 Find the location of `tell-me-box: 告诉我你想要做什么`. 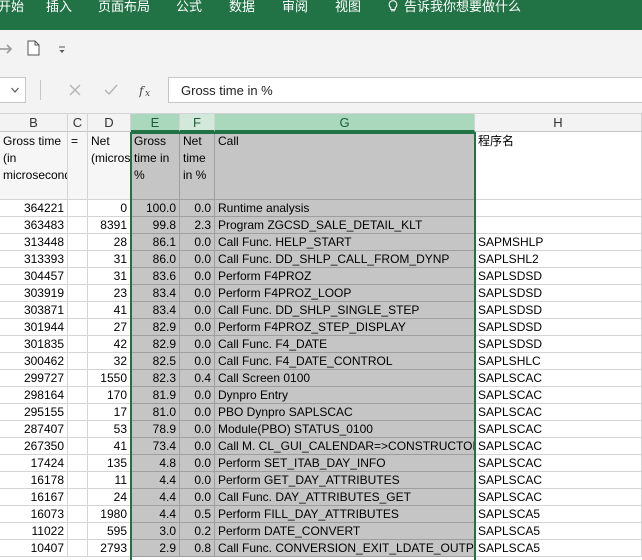

tell-me-box: 告诉我你想要做什么 is located at coordinates (454, 9).